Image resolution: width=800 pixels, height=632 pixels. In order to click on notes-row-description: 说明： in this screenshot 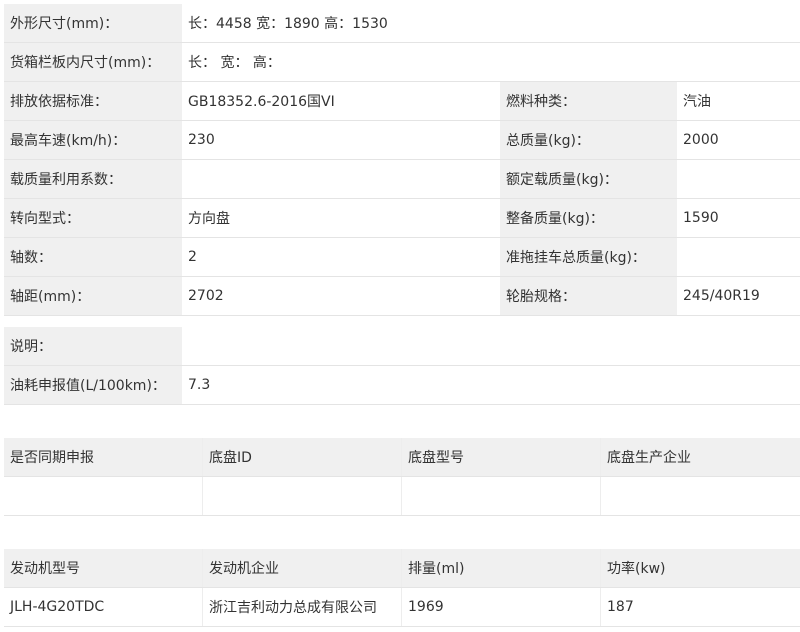, I will do `click(402, 346)`.